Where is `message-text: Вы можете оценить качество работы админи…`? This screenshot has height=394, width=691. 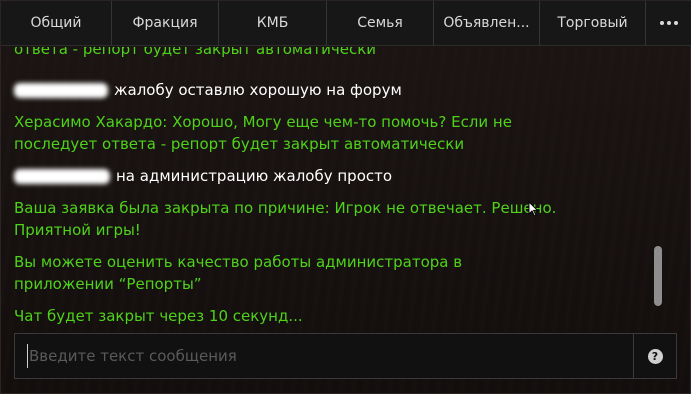 message-text: Вы можете оценить качество работы админи… is located at coordinates (238, 273).